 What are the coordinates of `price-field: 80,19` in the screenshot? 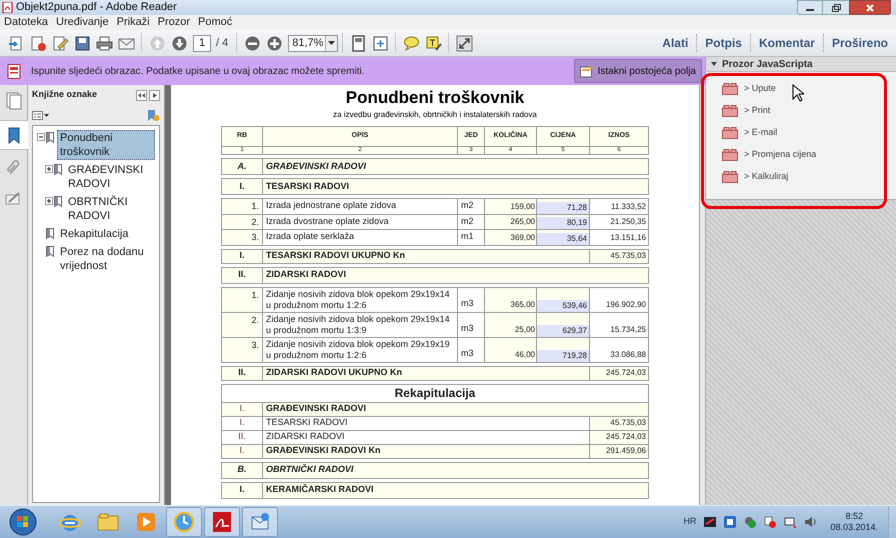 It's located at (563, 223).